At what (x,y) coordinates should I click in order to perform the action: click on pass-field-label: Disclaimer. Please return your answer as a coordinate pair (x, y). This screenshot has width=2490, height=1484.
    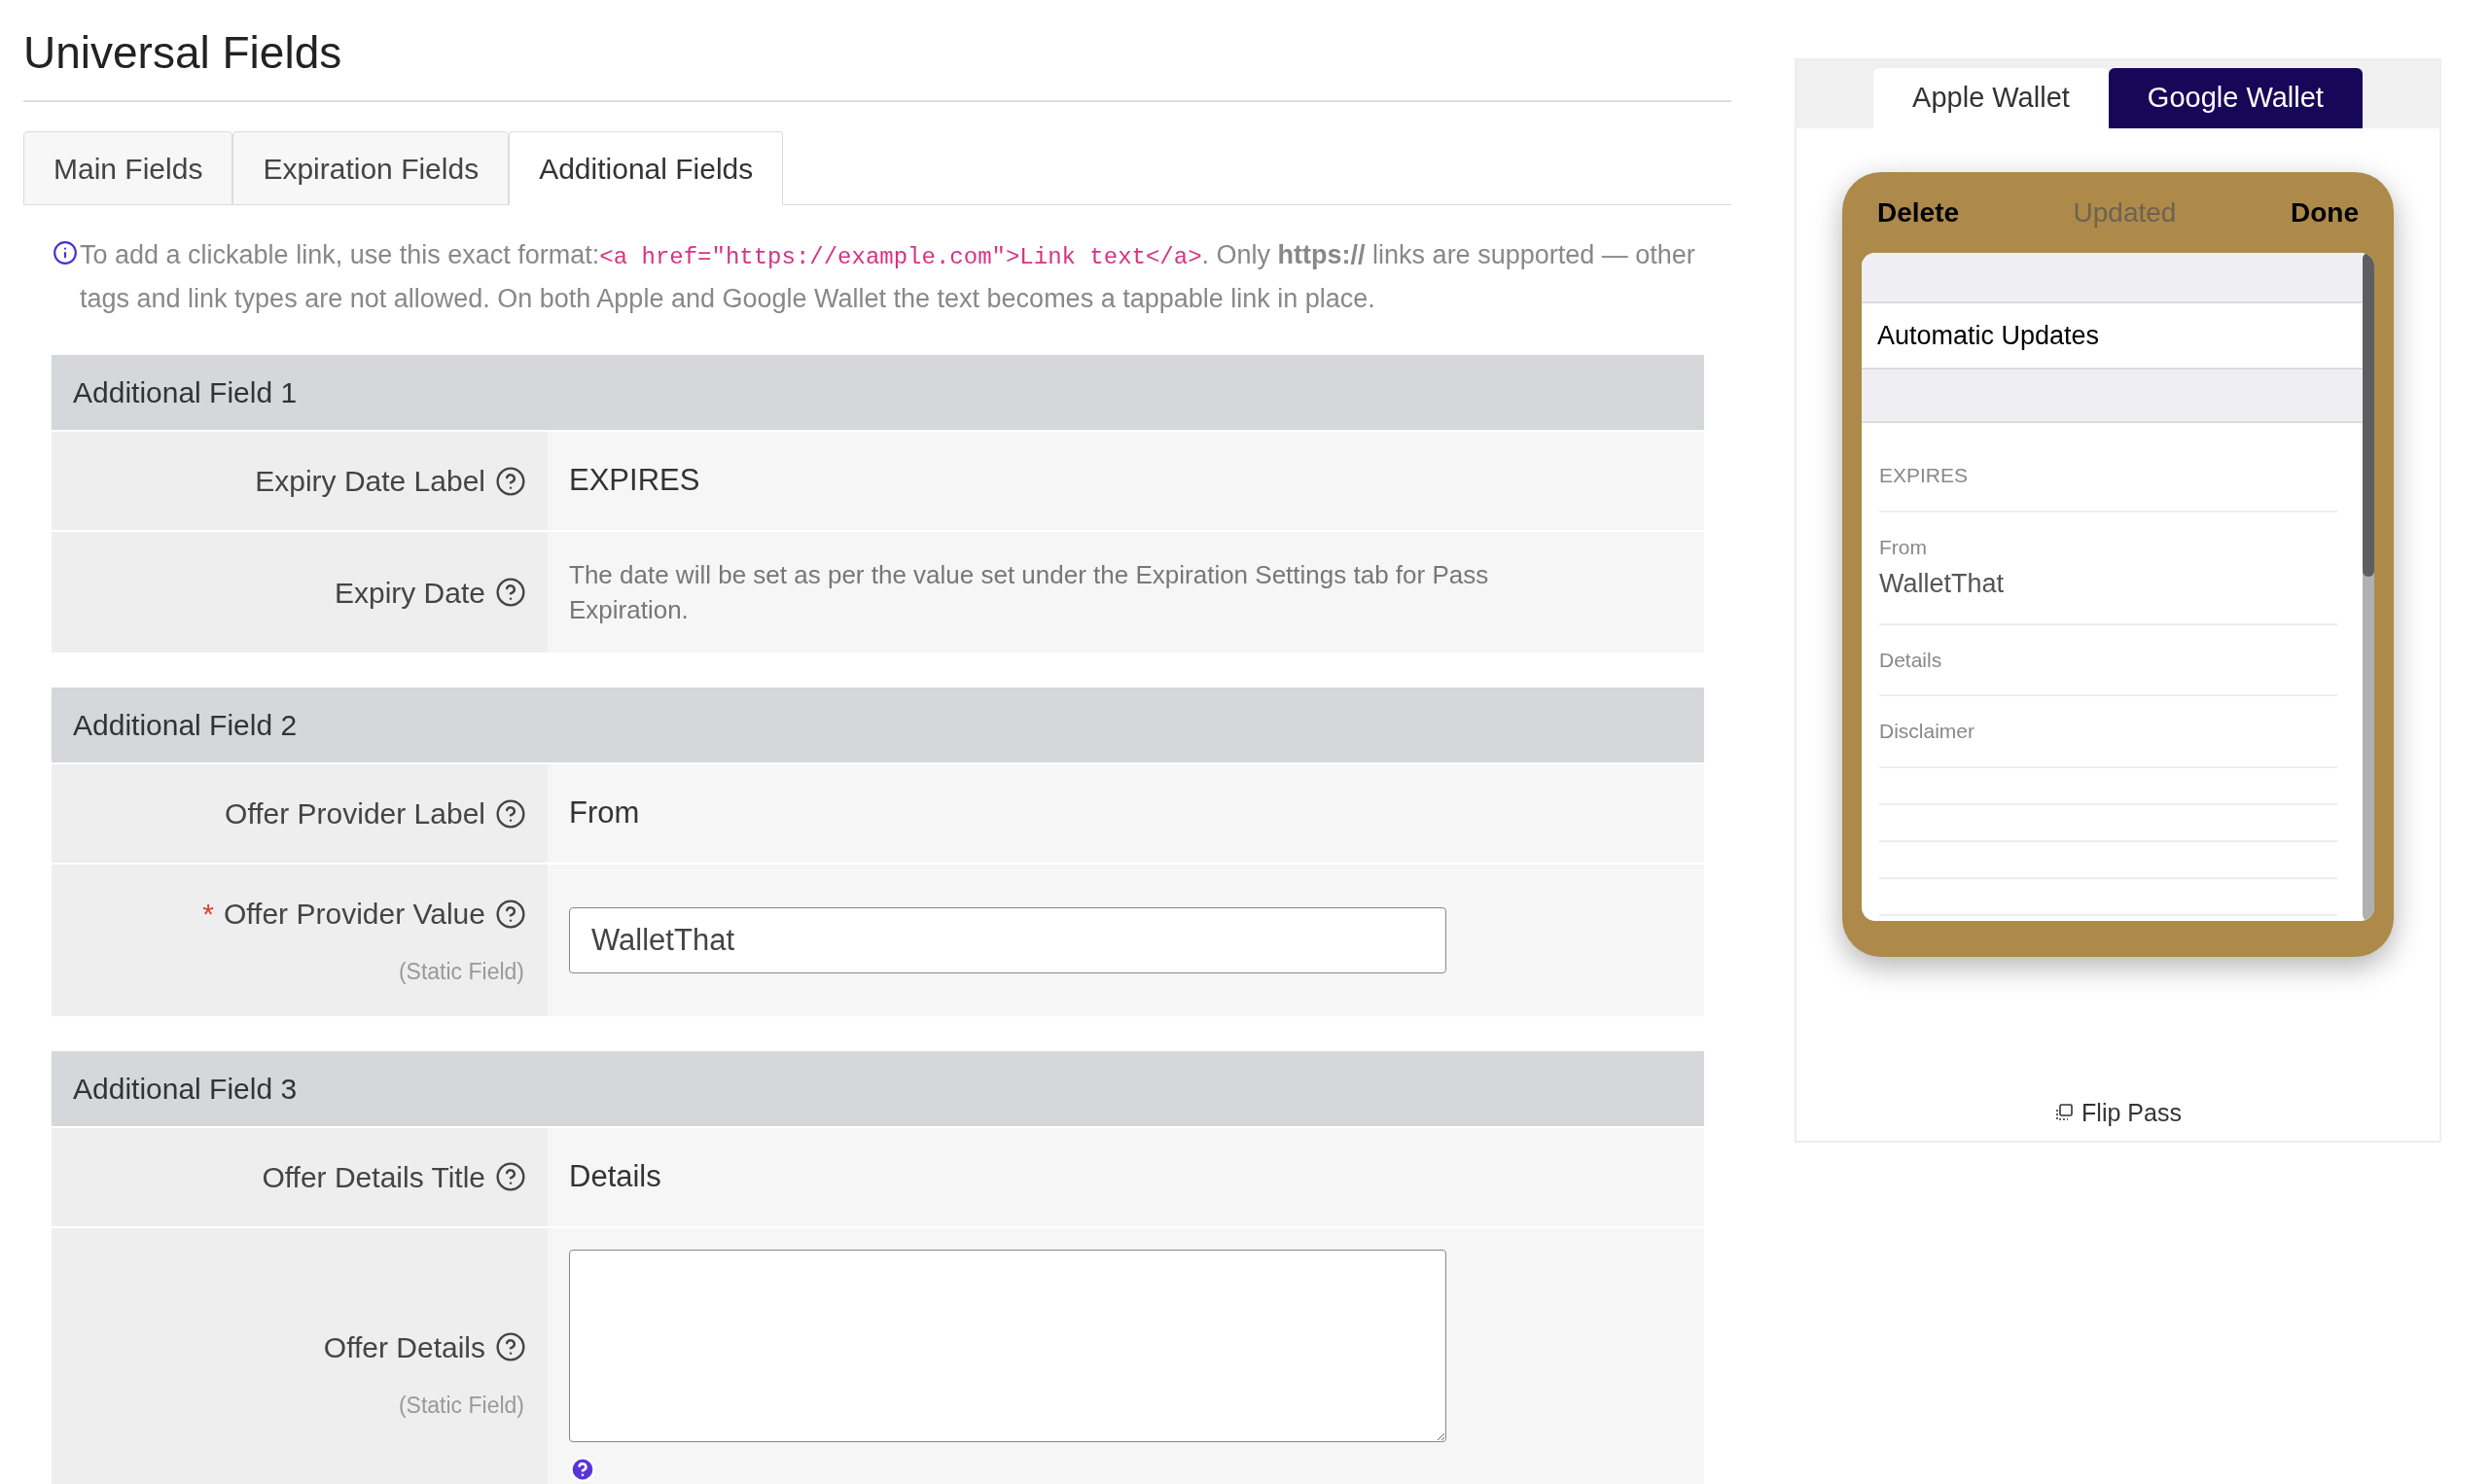
    Looking at the image, I should click on (1927, 732).